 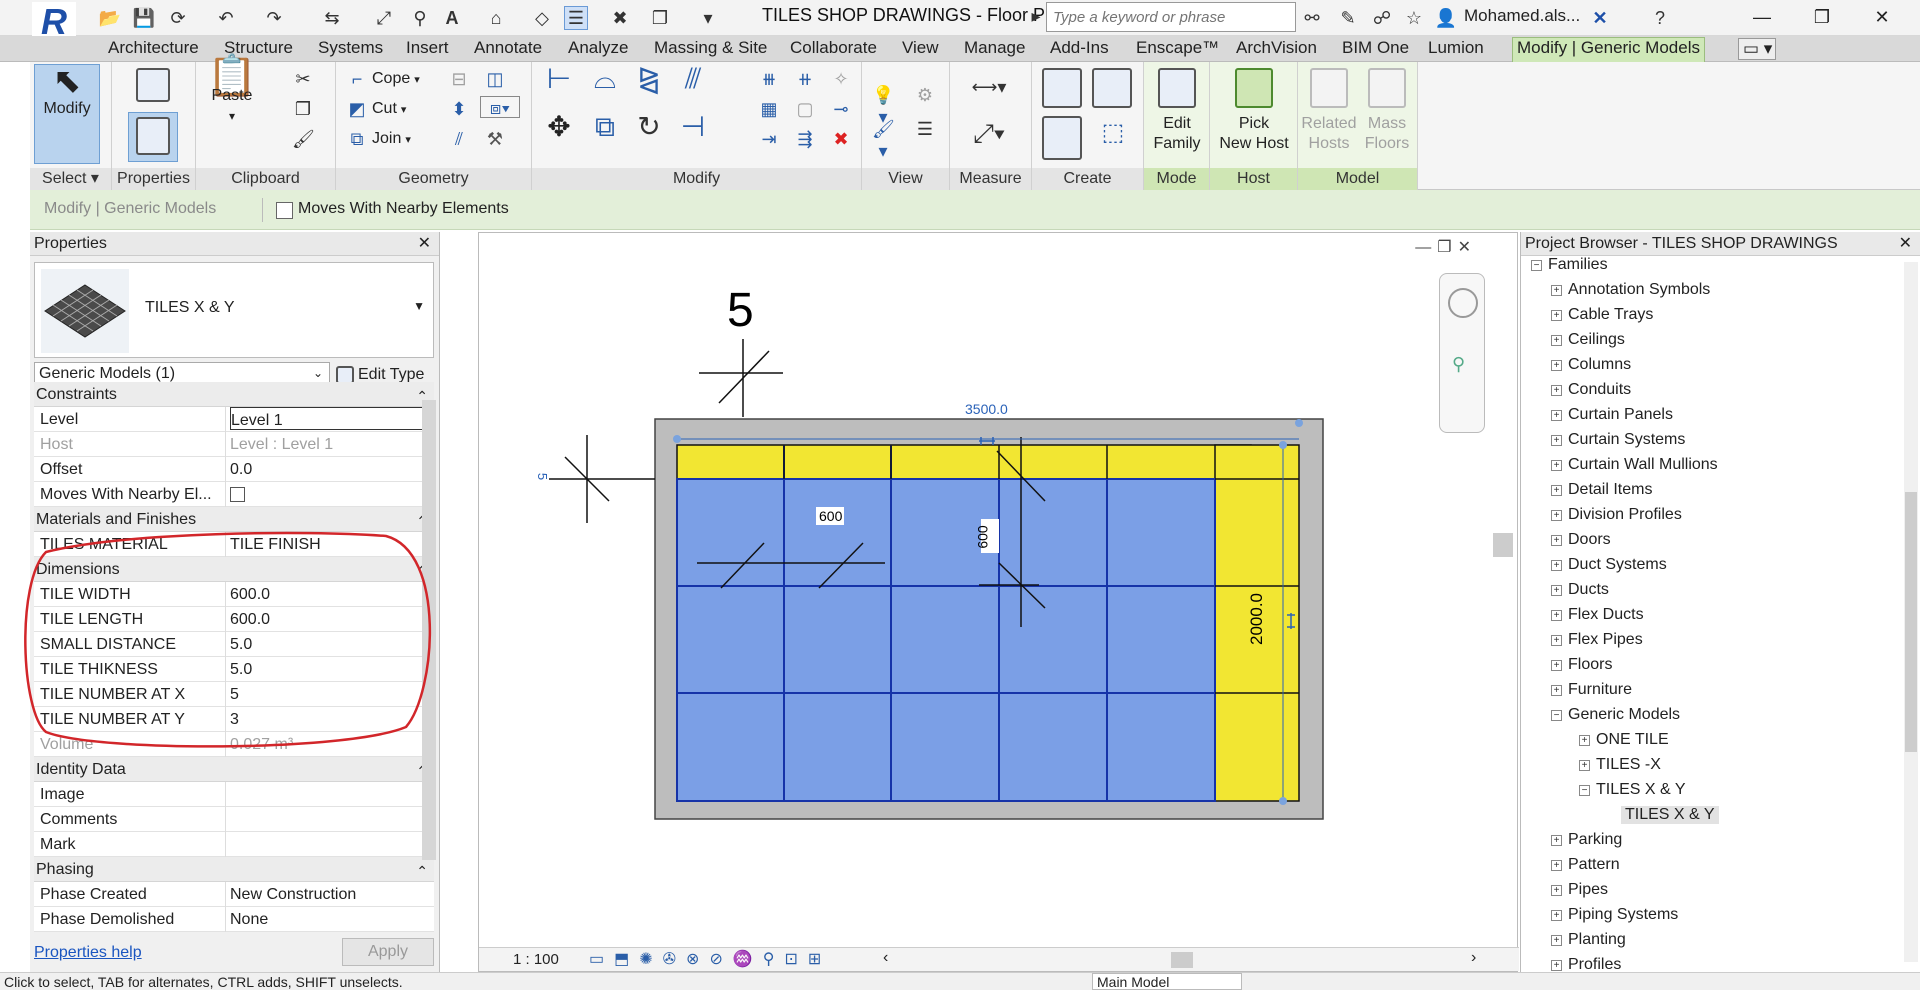 What do you see at coordinates (769, 109) in the screenshot?
I see `array-icon: ▦` at bounding box center [769, 109].